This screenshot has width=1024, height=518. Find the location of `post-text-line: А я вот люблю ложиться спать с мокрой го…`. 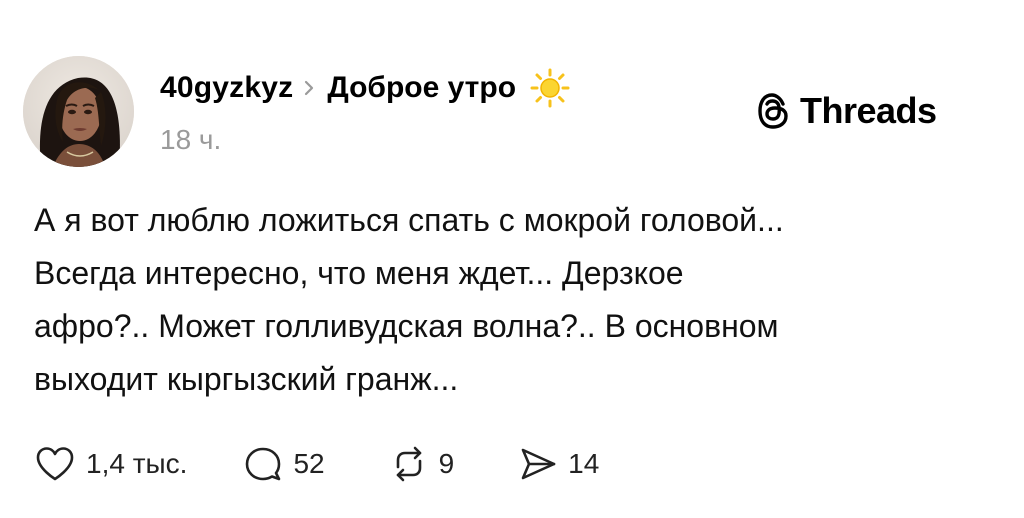

post-text-line: А я вот люблю ложиться спать с мокрой го… is located at coordinates (409, 220).